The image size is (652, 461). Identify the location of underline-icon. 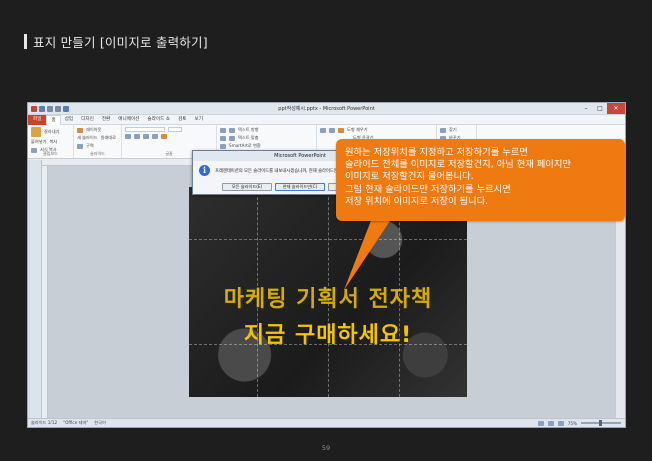
(146, 136).